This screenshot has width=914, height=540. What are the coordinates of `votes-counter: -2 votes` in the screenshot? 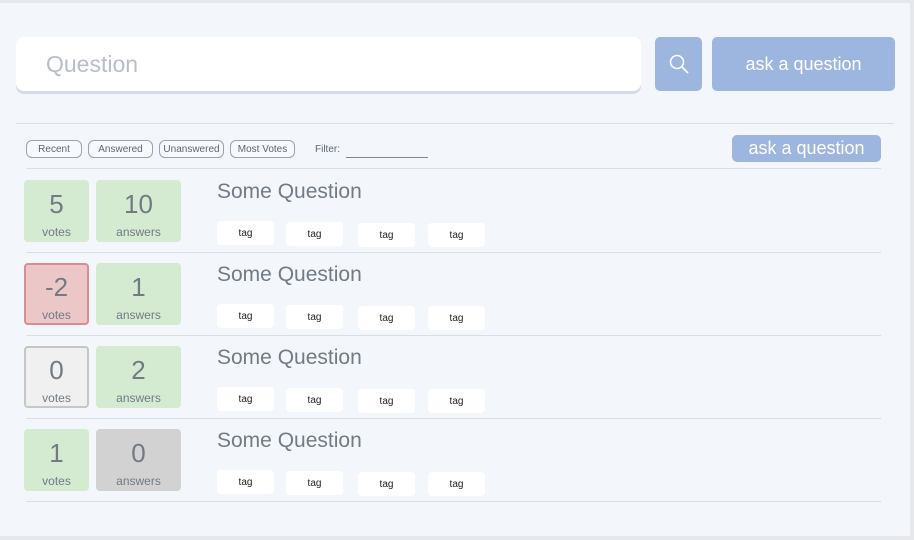 It's located at (56, 294).